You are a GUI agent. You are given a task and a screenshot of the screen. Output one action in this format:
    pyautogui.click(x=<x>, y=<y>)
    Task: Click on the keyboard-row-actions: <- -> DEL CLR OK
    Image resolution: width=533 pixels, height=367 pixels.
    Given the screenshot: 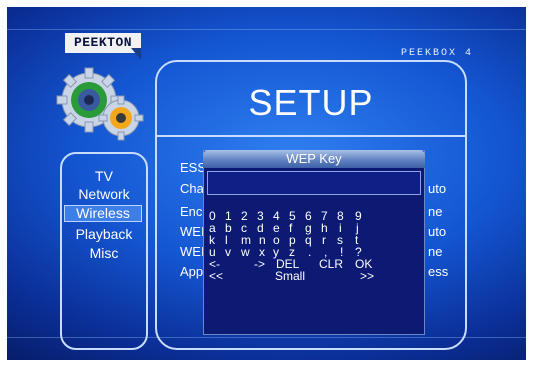 What is the action you would take?
    pyautogui.click(x=316, y=264)
    